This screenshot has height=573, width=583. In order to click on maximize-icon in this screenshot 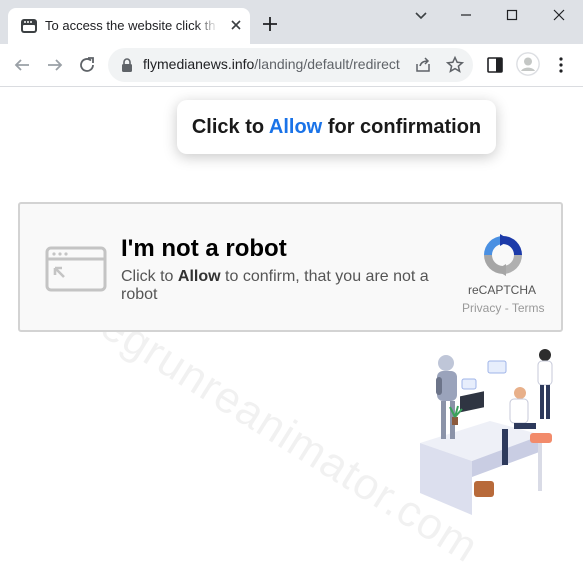, I will do `click(512, 15)`.